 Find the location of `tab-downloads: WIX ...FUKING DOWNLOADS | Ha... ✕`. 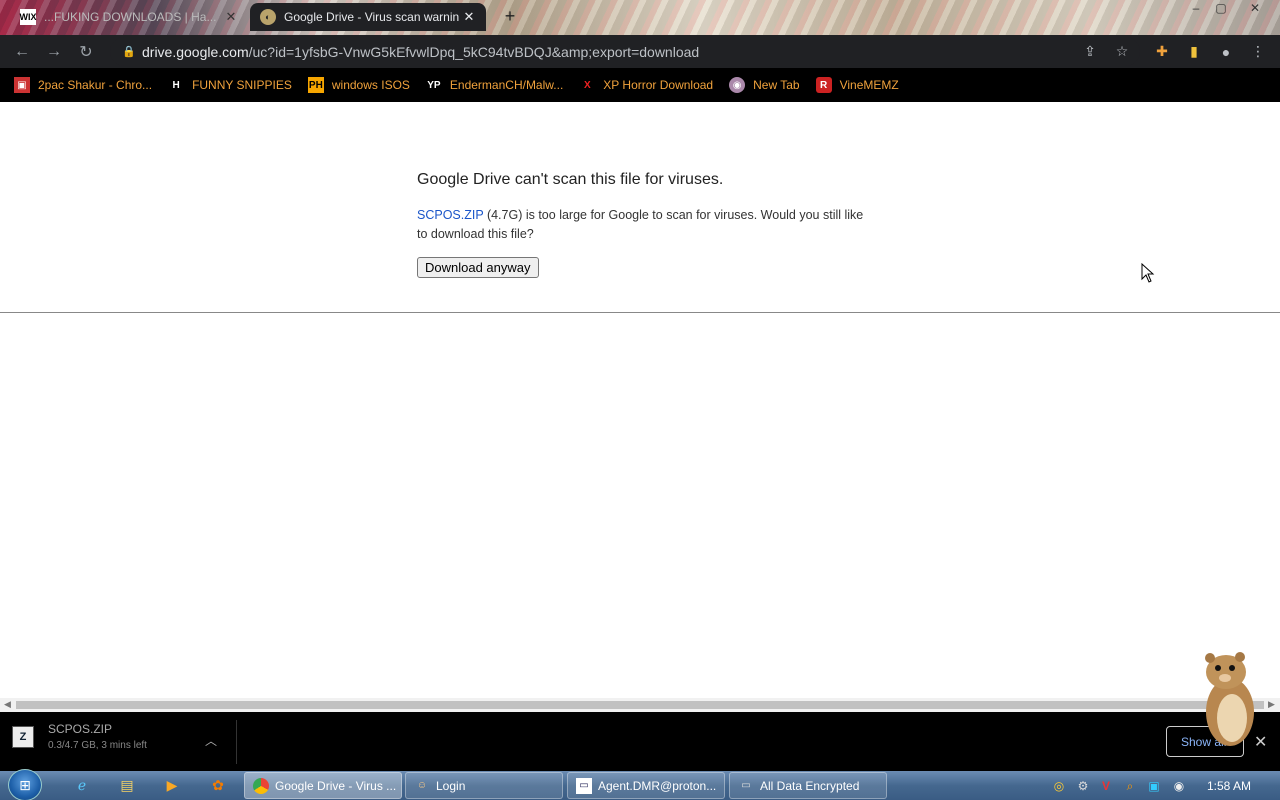

tab-downloads: WIX ...FUKING DOWNLOADS | Ha... ✕ is located at coordinates (129, 17).